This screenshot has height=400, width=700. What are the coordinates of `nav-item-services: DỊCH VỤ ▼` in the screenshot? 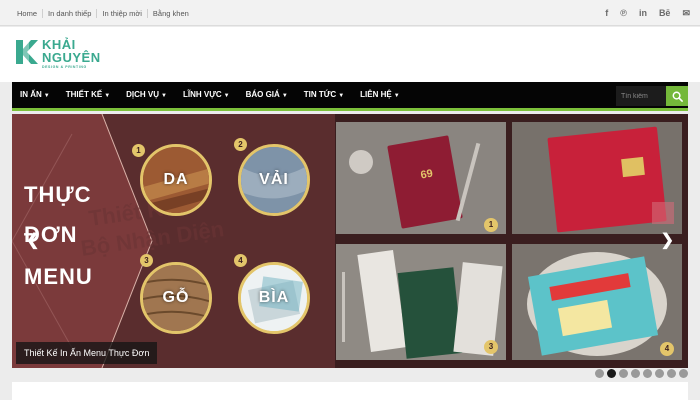 It's located at (146, 95).